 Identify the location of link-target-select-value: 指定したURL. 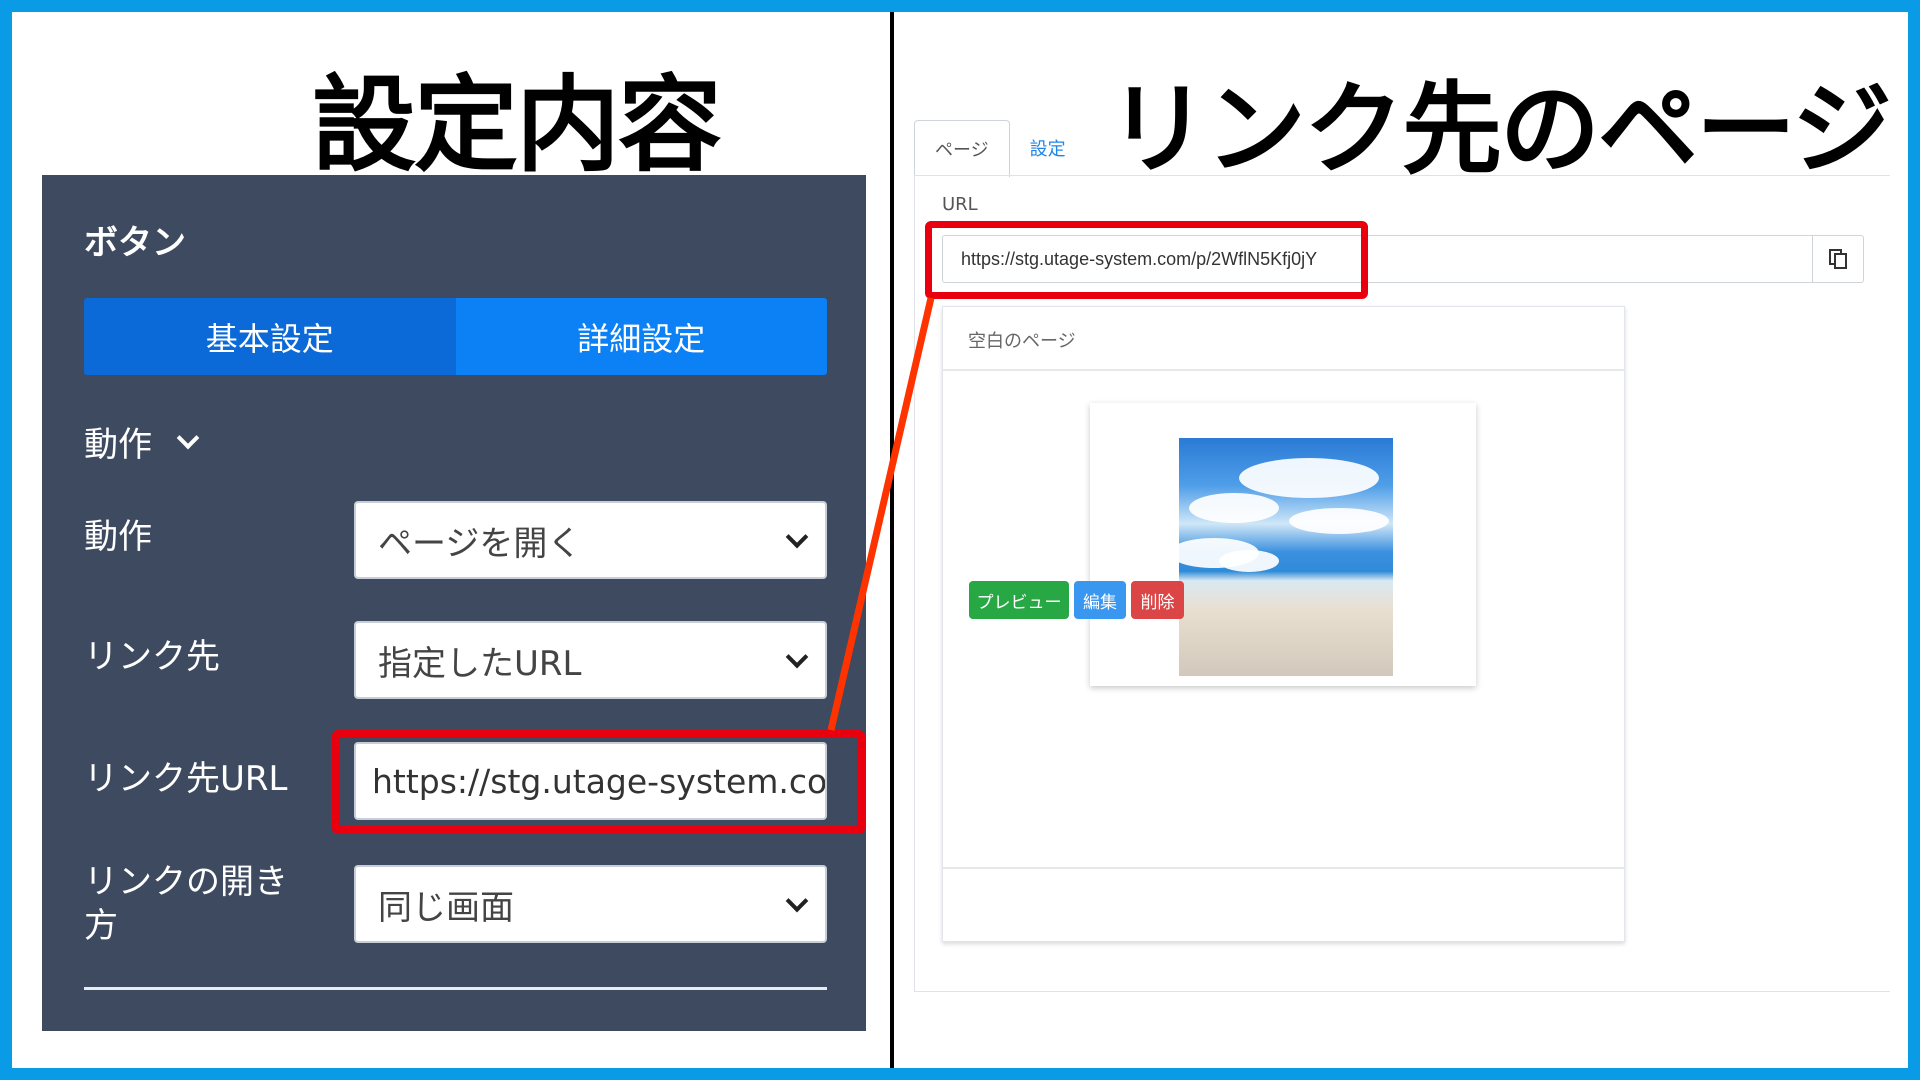
(480, 663).